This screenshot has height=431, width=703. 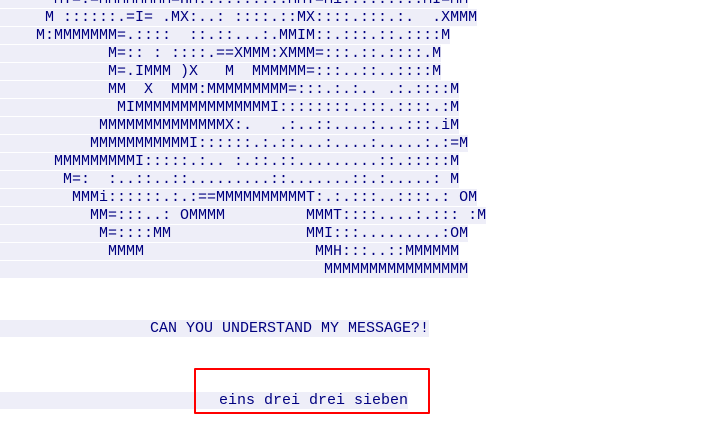 I want to click on message-text-line: CAN YOU UNDERSTAND MY MESSAGE?!, so click(x=215, y=329).